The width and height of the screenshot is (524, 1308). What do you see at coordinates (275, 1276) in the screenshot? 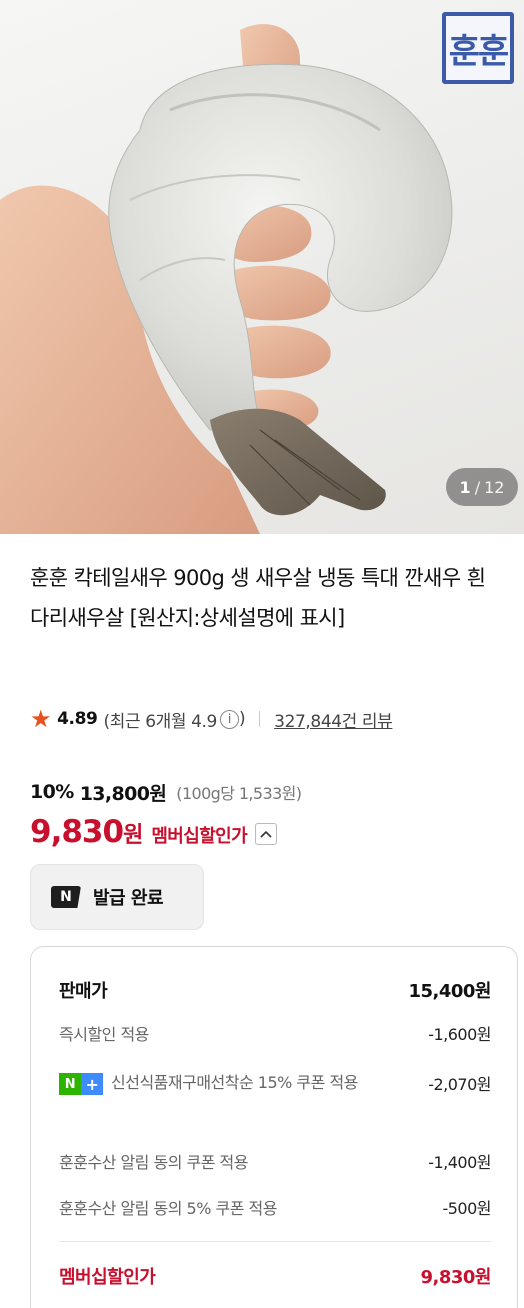
I see `member-total-row: 멤버십할인가 9,830원` at bounding box center [275, 1276].